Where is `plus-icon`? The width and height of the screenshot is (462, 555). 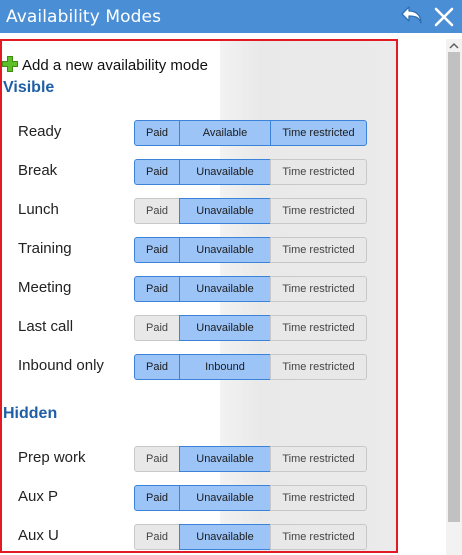 plus-icon is located at coordinates (10, 63).